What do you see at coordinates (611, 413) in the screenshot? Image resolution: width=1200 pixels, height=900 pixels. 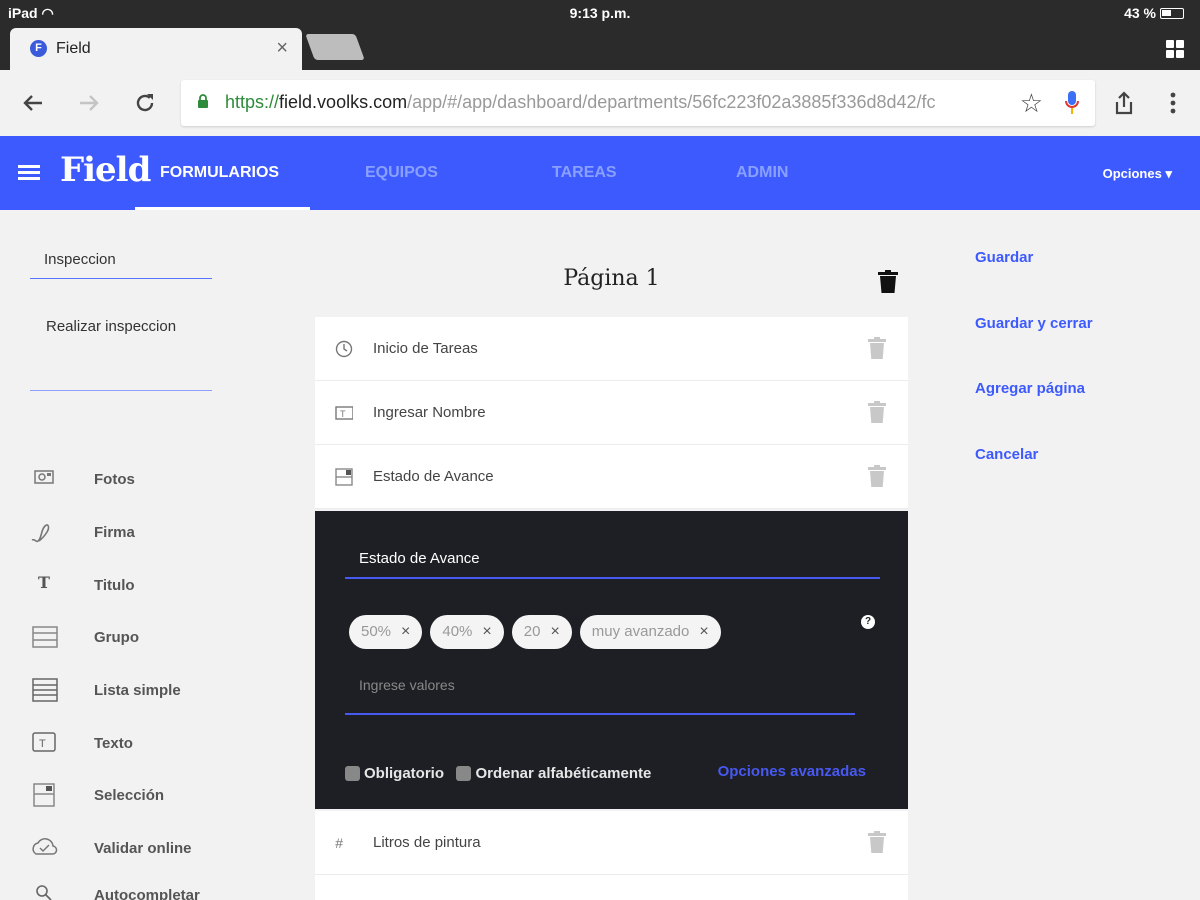 I see `field-row-ingresar-nombre: T Ingresar Nombre` at bounding box center [611, 413].